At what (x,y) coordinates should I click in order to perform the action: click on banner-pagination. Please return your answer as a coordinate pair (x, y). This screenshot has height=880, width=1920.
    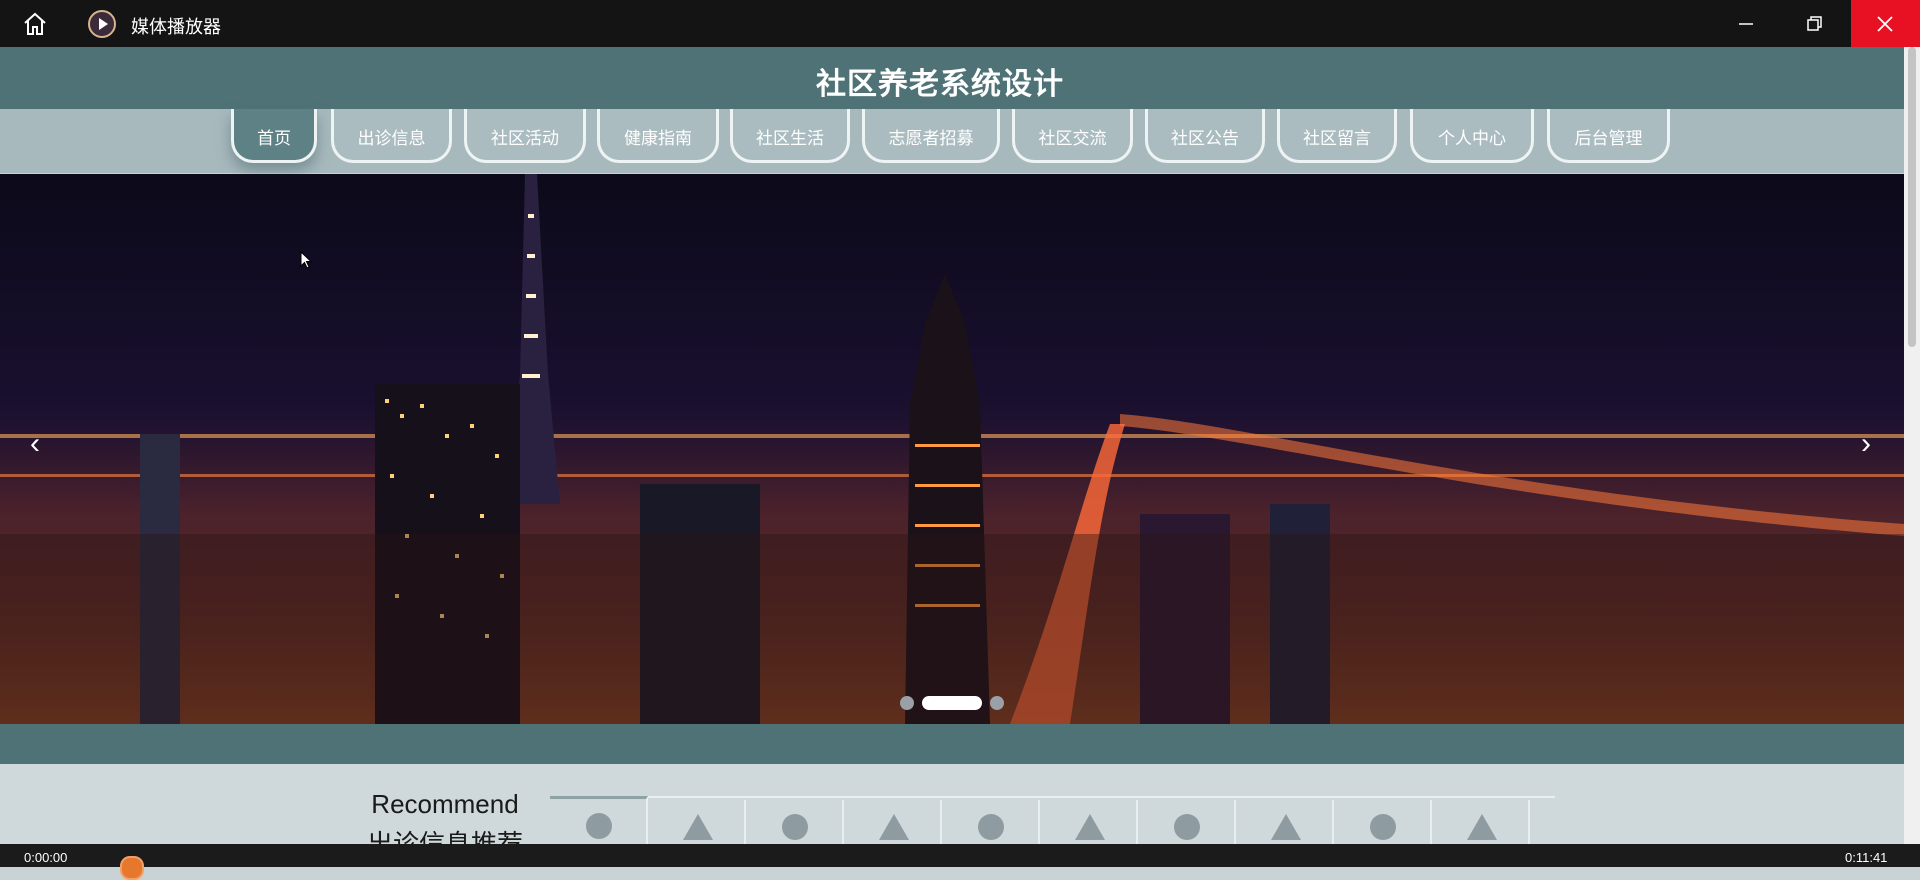
    Looking at the image, I should click on (952, 703).